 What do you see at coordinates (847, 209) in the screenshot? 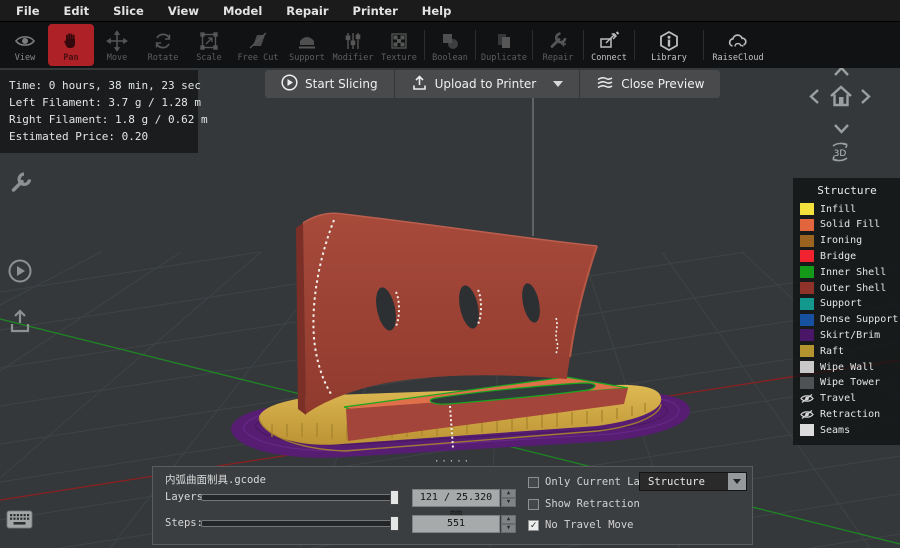
I see `legend-item-infill: Infill` at bounding box center [847, 209].